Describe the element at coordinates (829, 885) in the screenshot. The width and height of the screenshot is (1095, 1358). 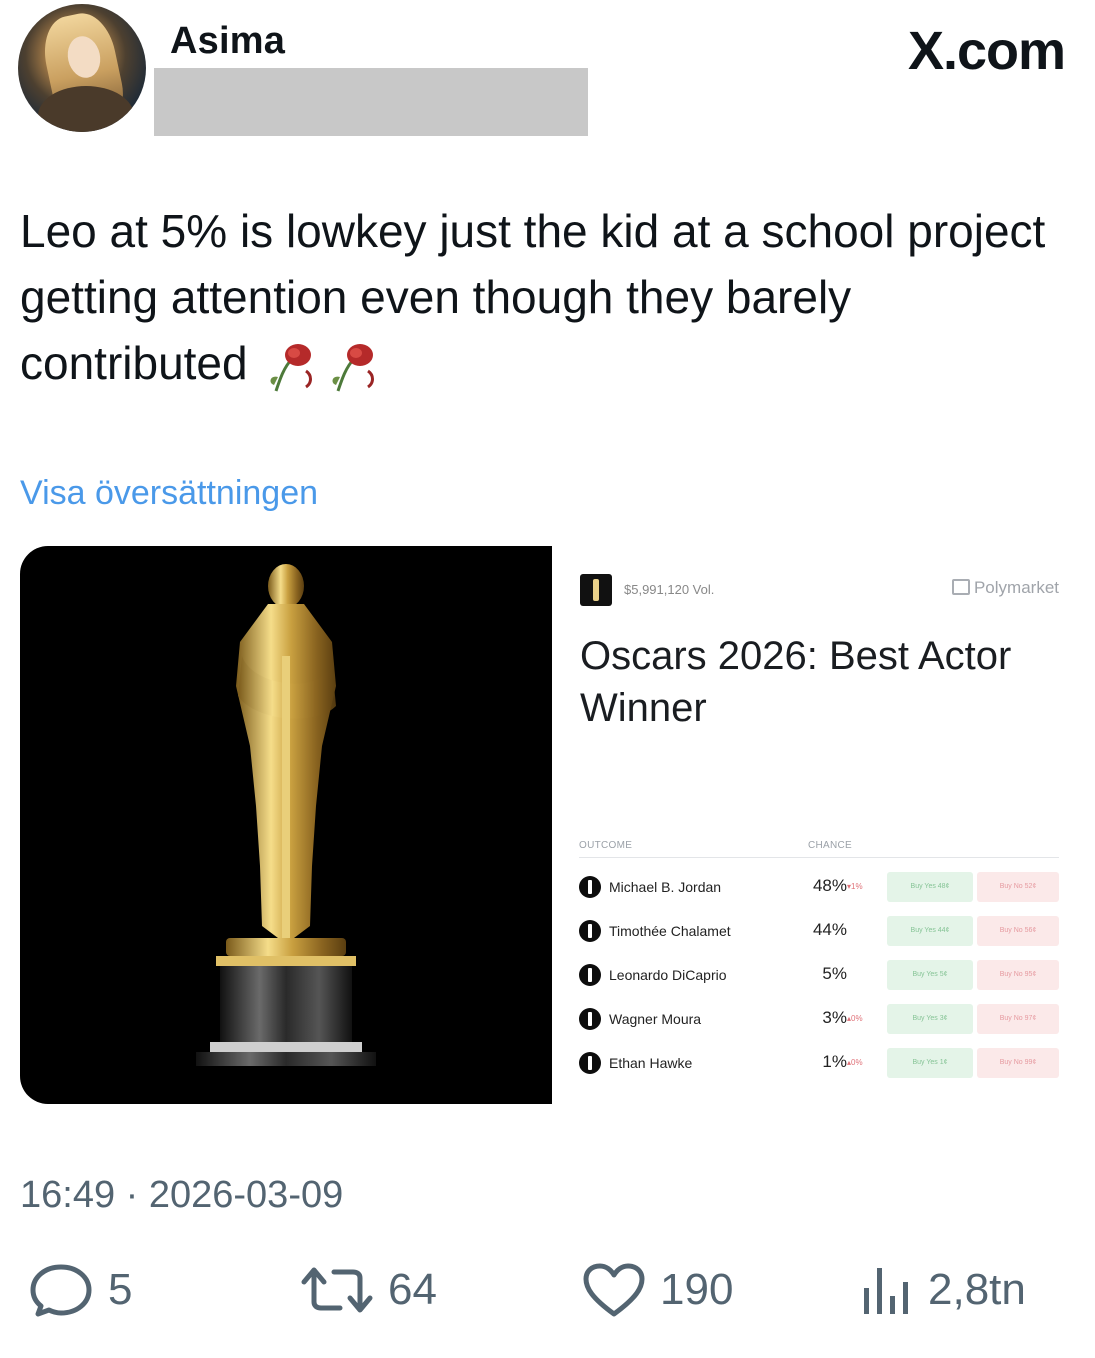
I see `outcome-chance: 48%` at that location.